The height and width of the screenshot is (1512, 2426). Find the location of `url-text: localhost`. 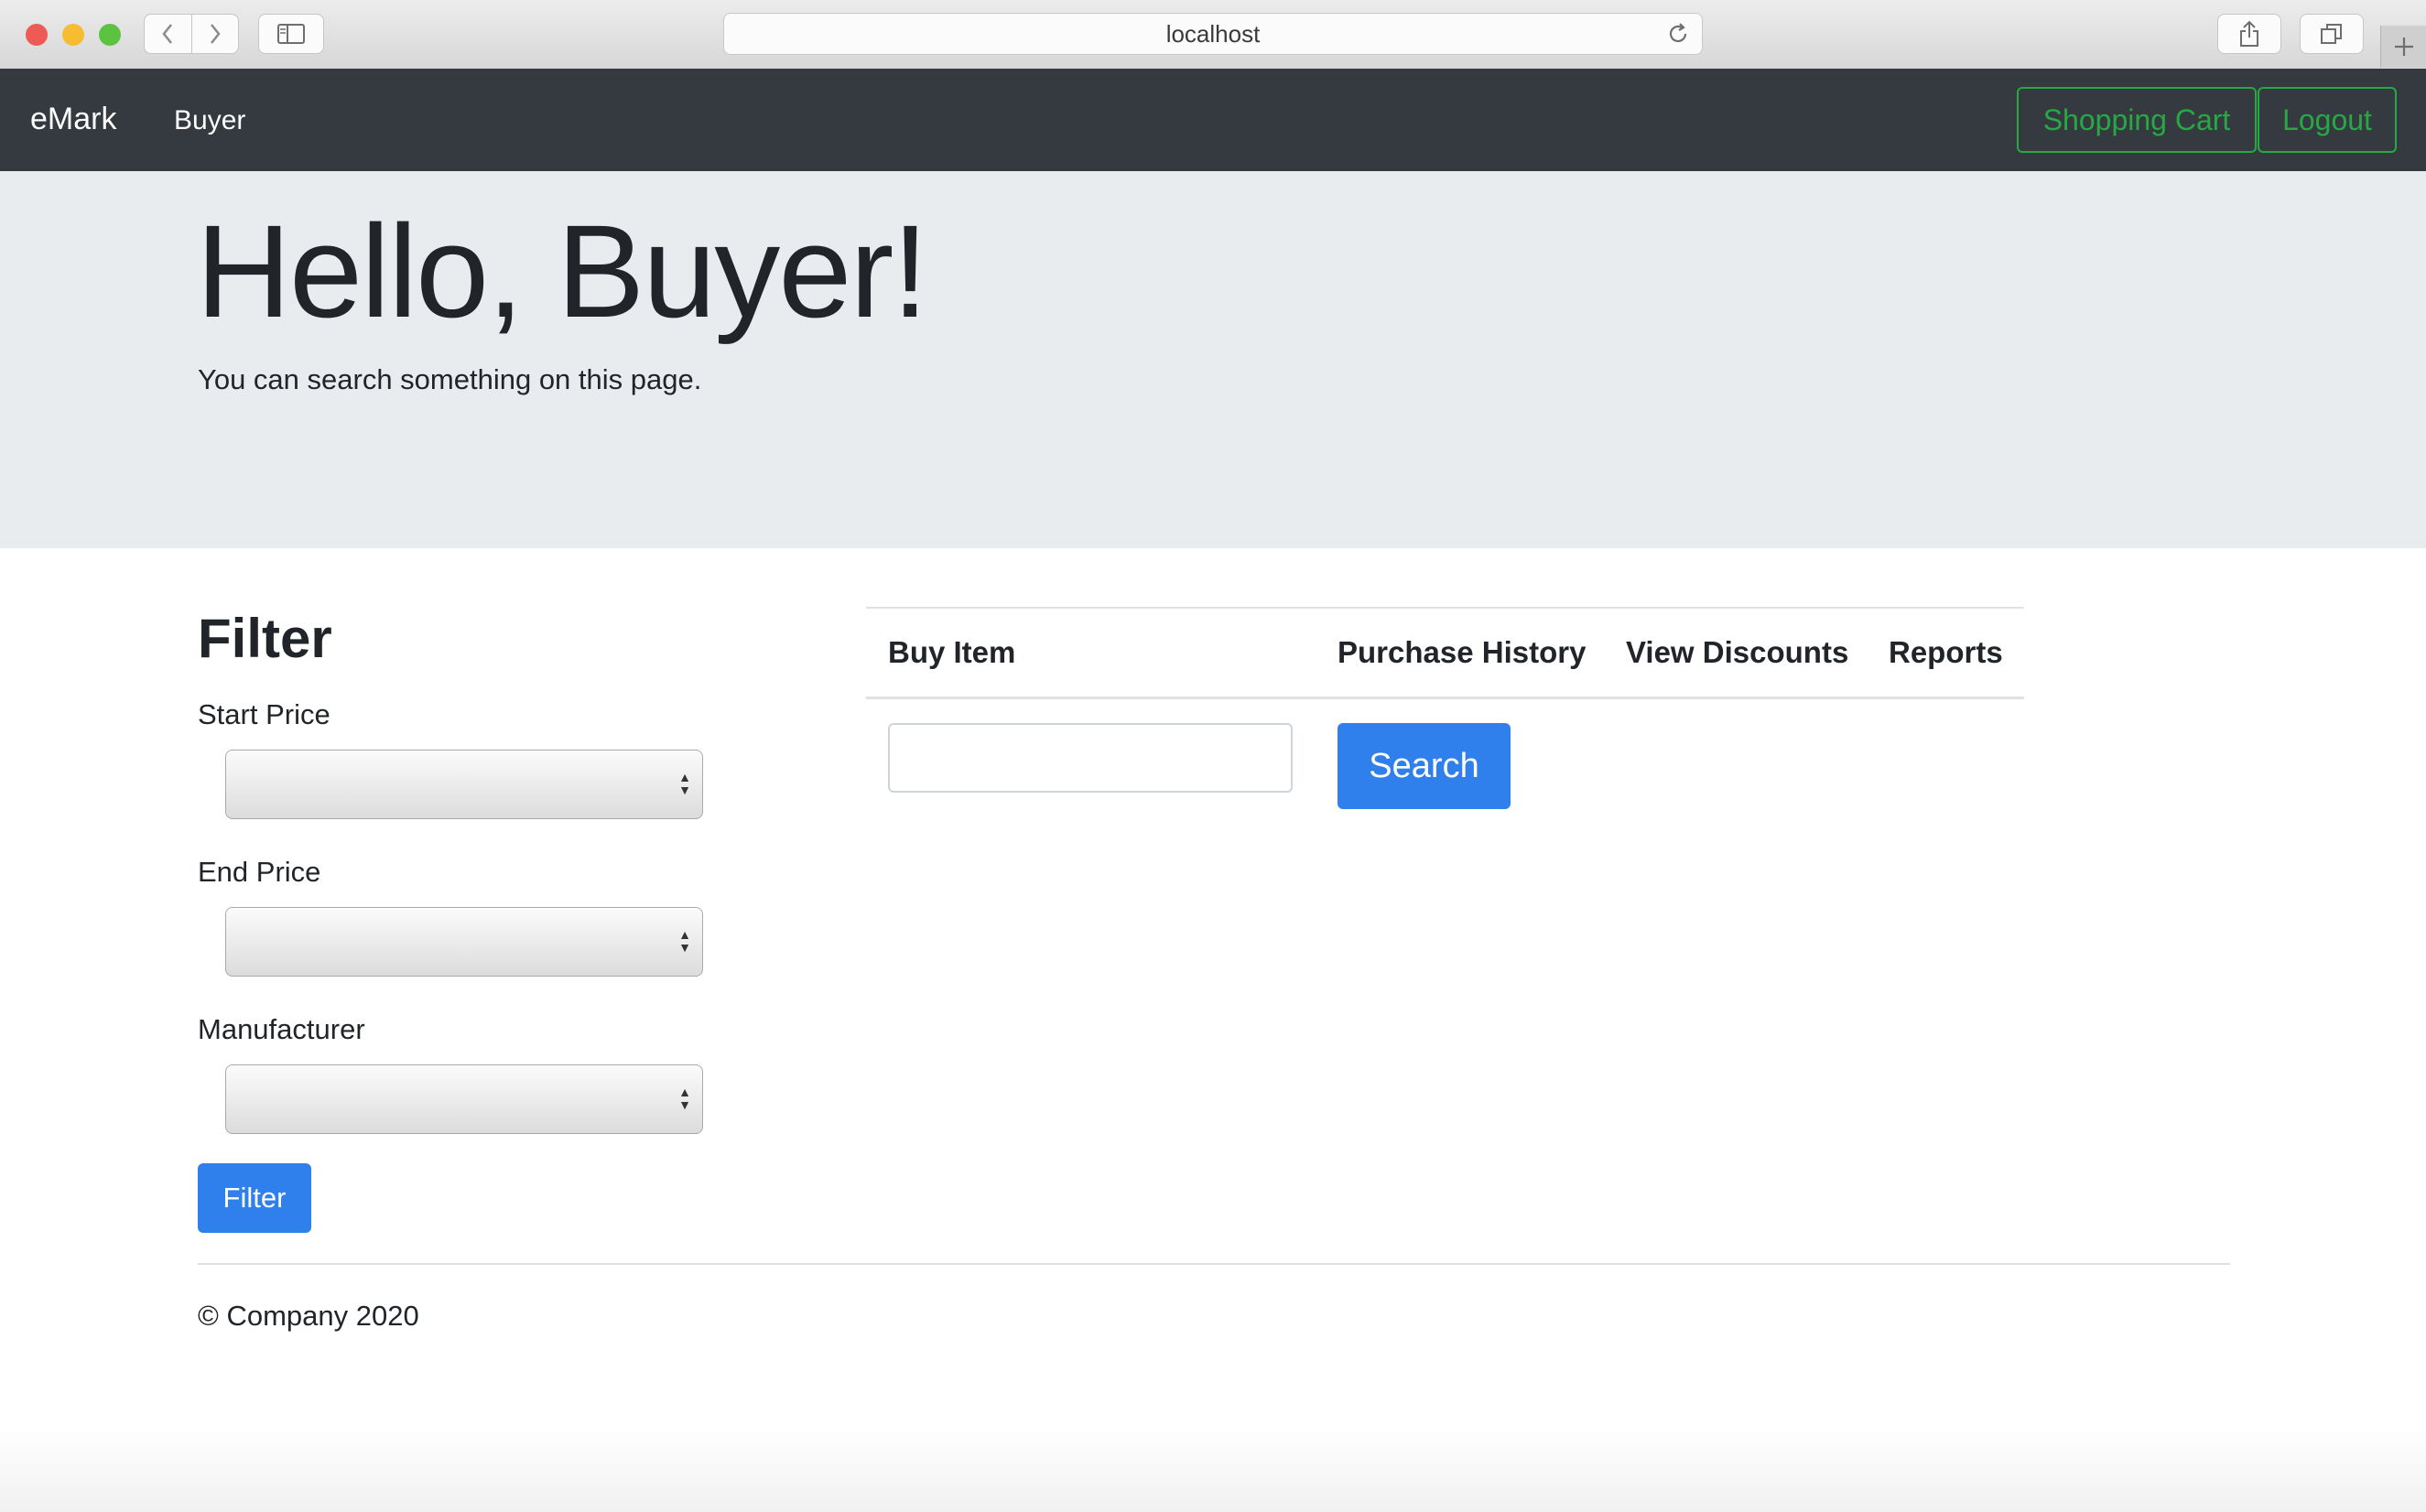

url-text: localhost is located at coordinates (1213, 33).